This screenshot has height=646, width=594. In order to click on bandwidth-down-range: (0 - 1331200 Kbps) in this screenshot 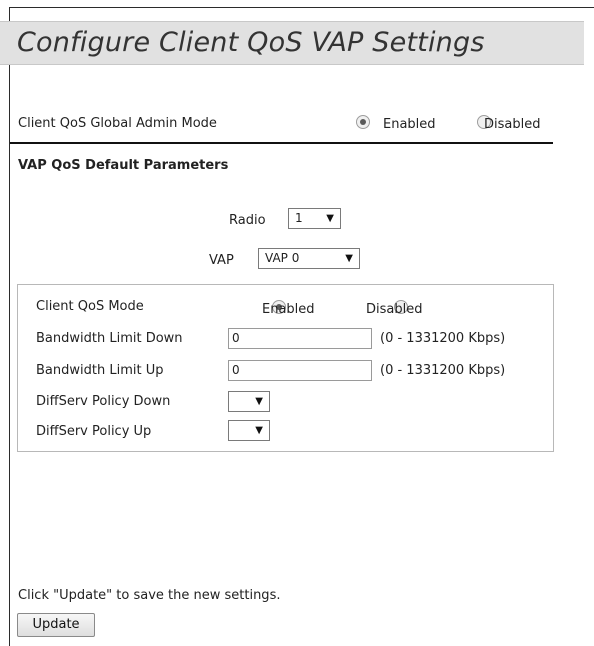, I will do `click(443, 338)`.